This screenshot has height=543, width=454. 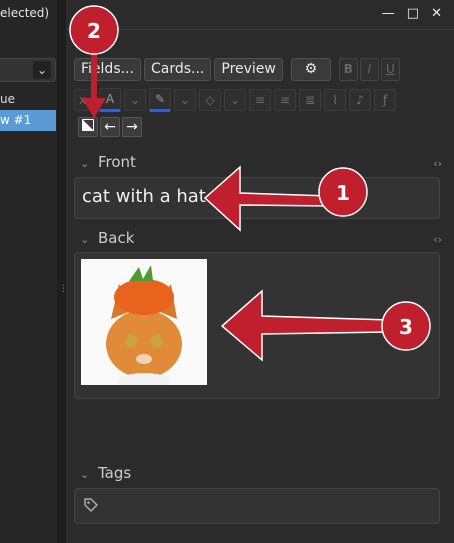 I want to click on front-field: cat with a hat, so click(x=257, y=198).